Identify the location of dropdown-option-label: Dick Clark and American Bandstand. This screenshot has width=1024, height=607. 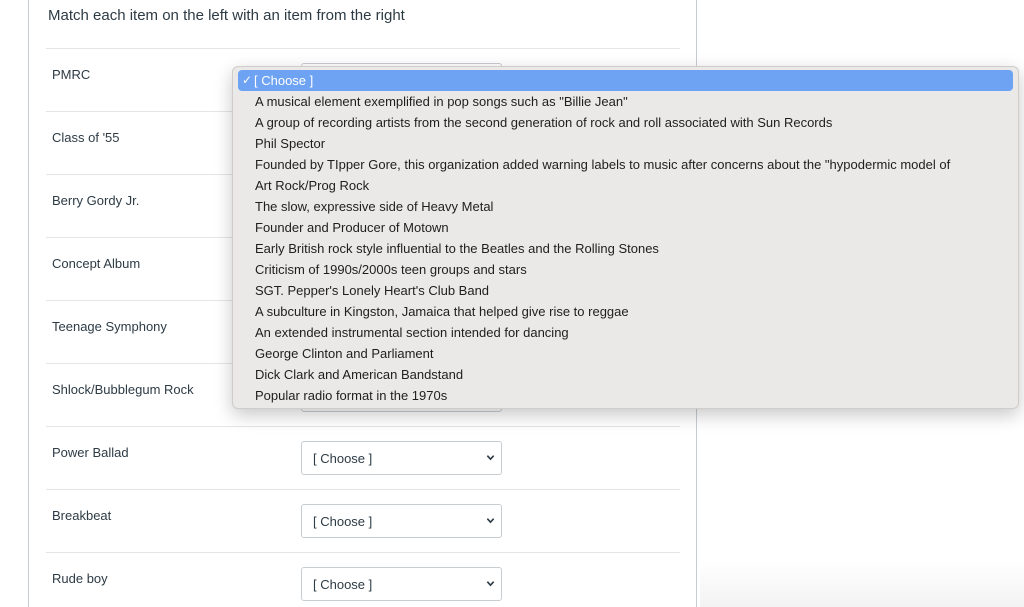
(359, 374).